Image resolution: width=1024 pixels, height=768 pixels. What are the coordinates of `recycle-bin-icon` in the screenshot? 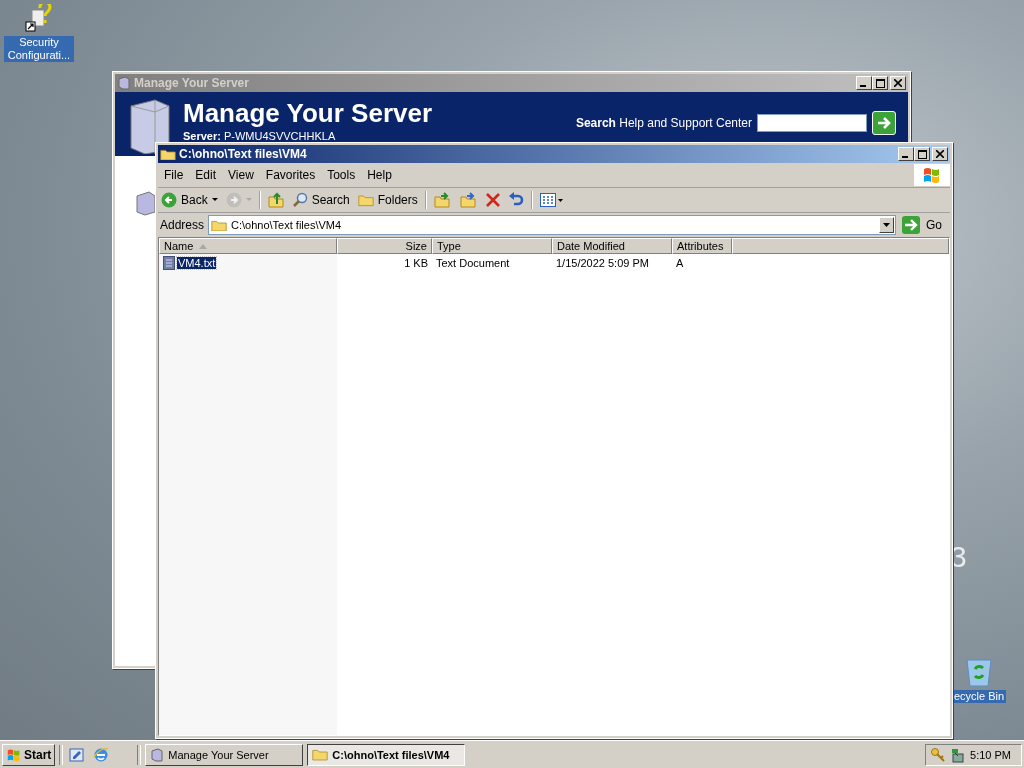 It's located at (979, 672).